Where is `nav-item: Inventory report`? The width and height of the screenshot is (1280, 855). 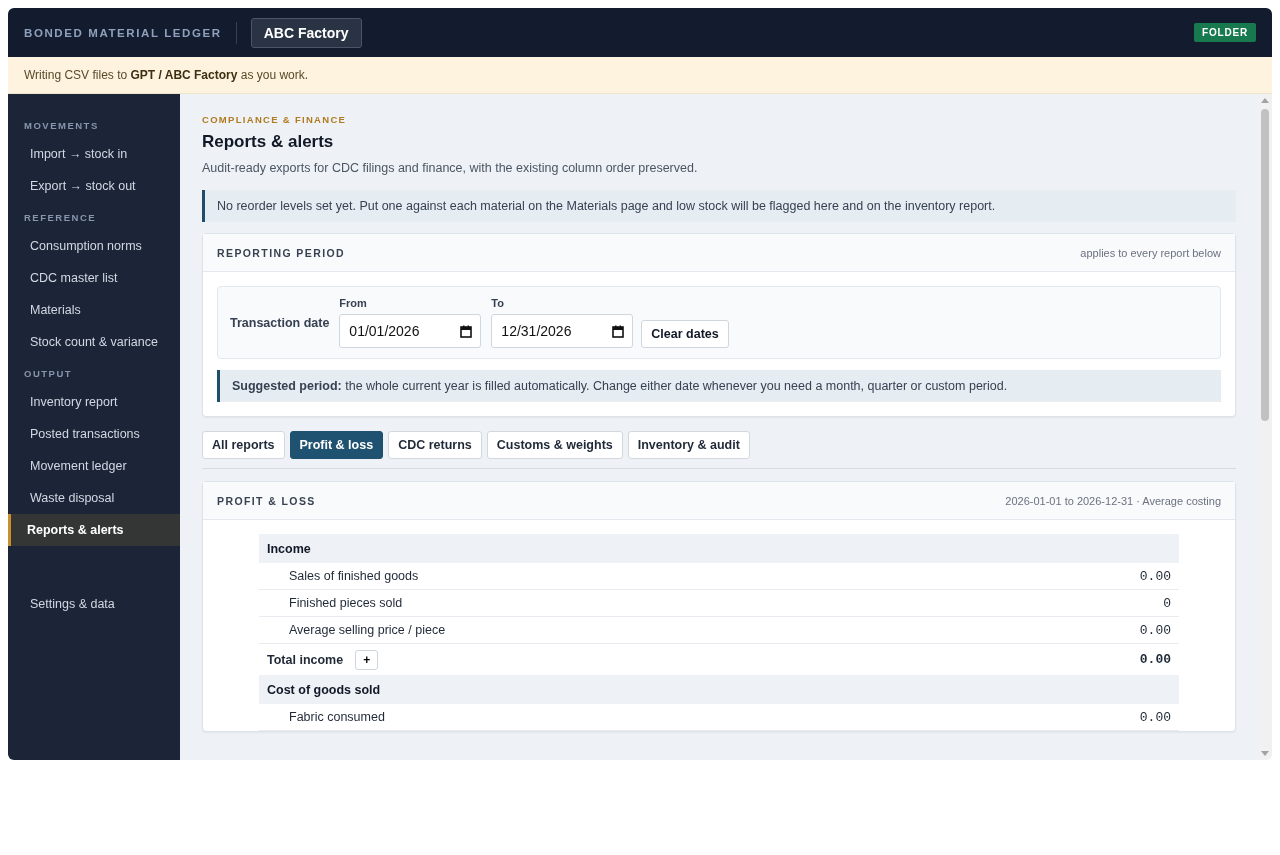 nav-item: Inventory report is located at coordinates (94, 402).